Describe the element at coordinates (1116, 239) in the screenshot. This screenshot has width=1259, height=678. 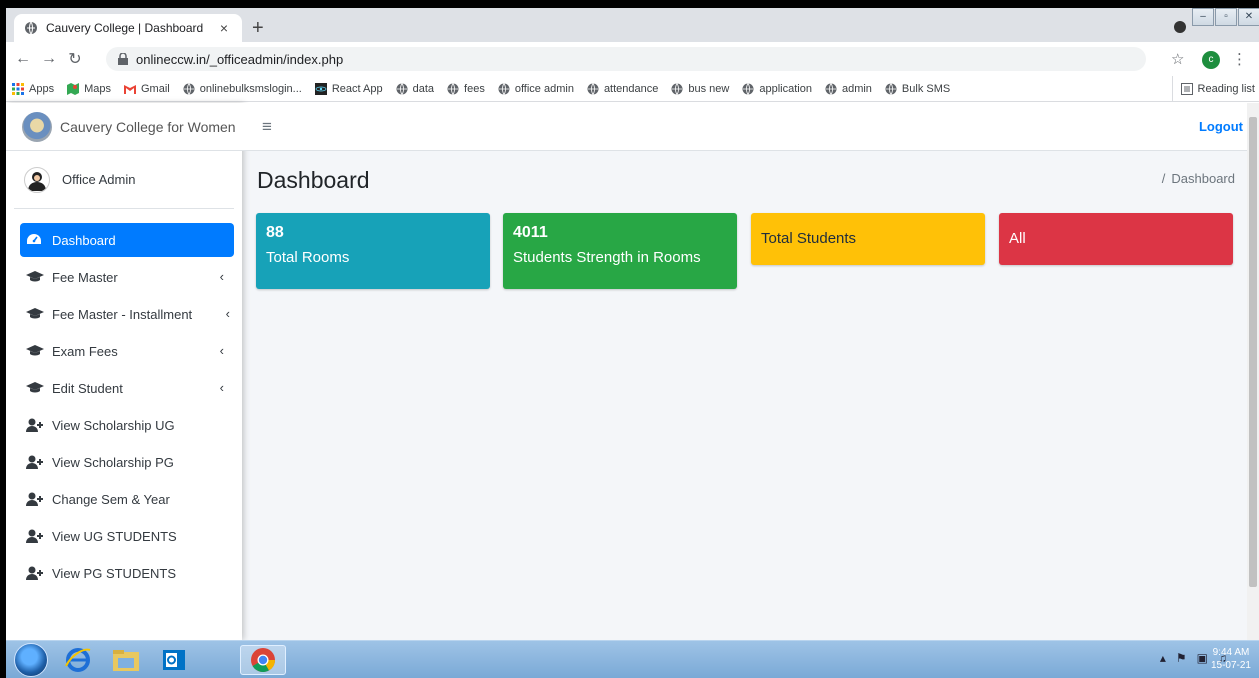
I see `all-box: All` at that location.